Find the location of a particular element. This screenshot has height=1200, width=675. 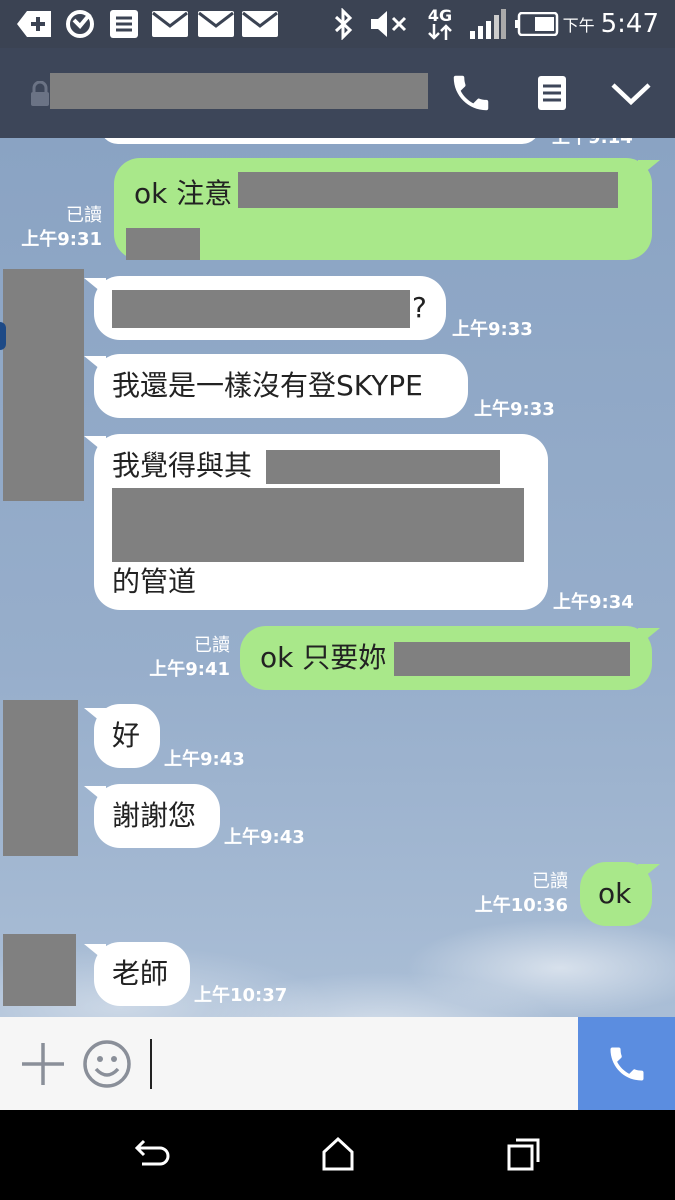

recent-apps-icon is located at coordinates (524, 1154).